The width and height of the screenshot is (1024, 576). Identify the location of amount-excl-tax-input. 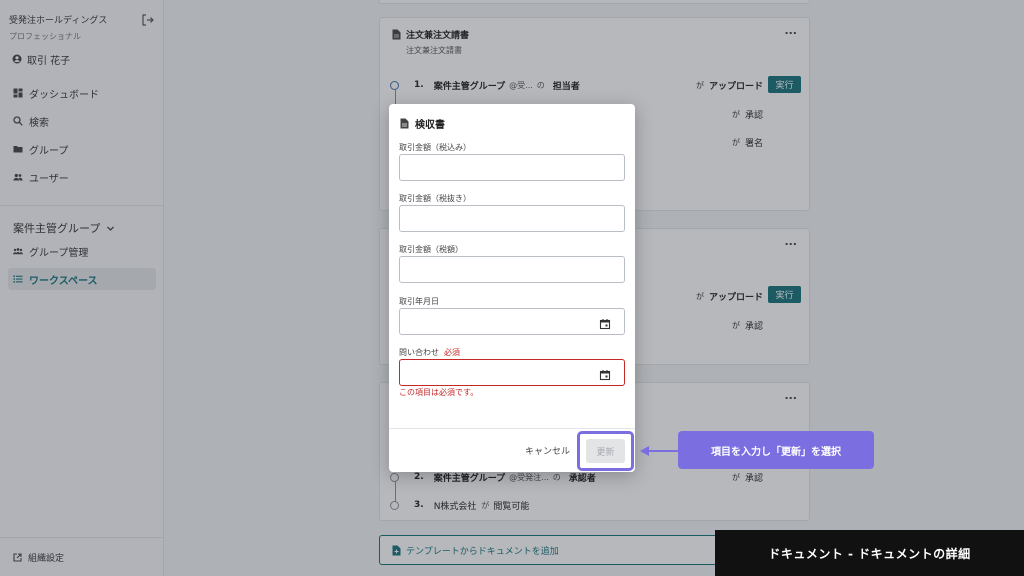
(512, 218).